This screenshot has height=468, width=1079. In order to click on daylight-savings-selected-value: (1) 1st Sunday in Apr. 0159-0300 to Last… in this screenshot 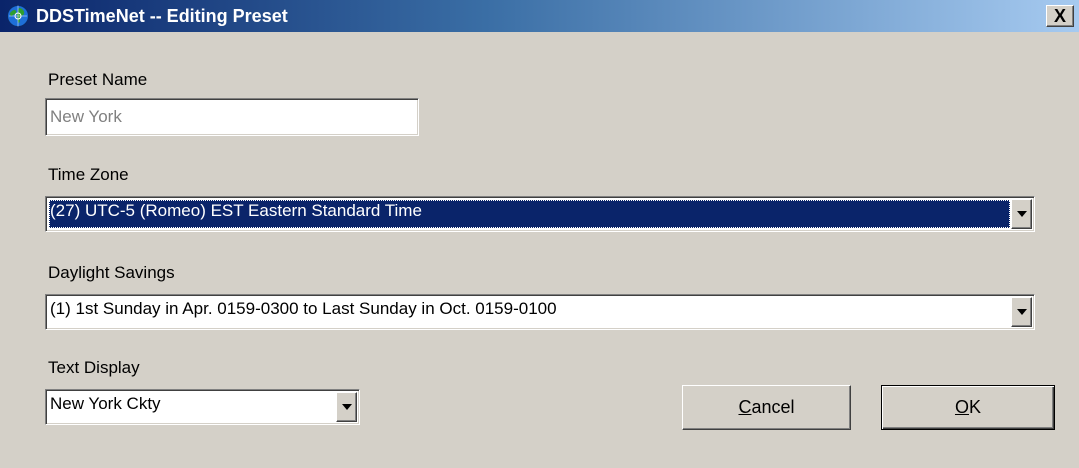, I will do `click(303, 308)`.